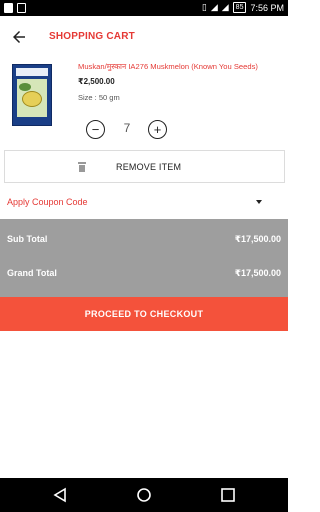 This screenshot has height=512, width=320. I want to click on trash-icon, so click(82, 167).